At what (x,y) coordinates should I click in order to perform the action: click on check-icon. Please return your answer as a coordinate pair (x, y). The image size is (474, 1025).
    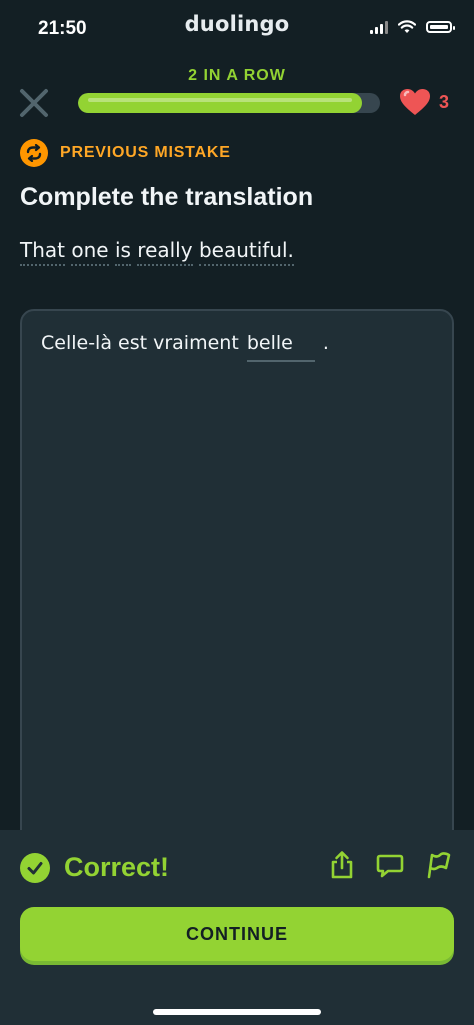
    Looking at the image, I should click on (35, 867).